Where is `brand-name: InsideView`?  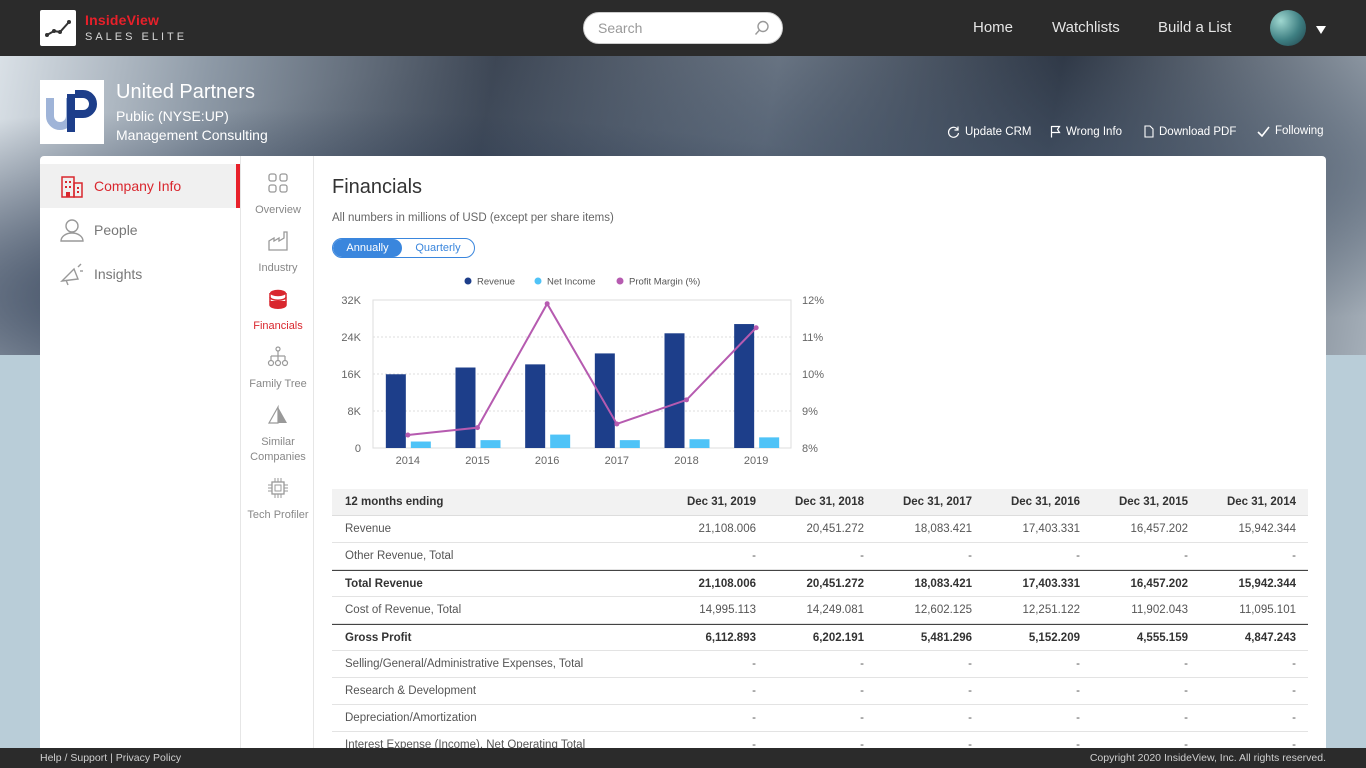 brand-name: InsideView is located at coordinates (122, 20).